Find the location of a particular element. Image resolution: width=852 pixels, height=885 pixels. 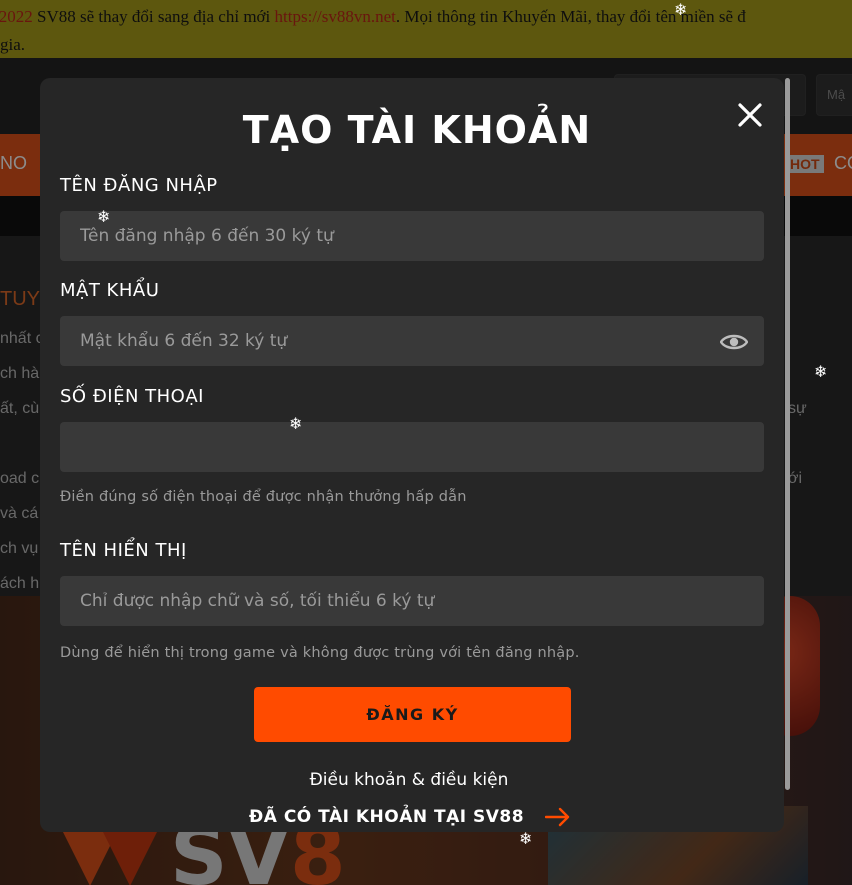

login-link: ĐÃ CÓ TÀI KHOẢN TẠI SV88 is located at coordinates (386, 817).